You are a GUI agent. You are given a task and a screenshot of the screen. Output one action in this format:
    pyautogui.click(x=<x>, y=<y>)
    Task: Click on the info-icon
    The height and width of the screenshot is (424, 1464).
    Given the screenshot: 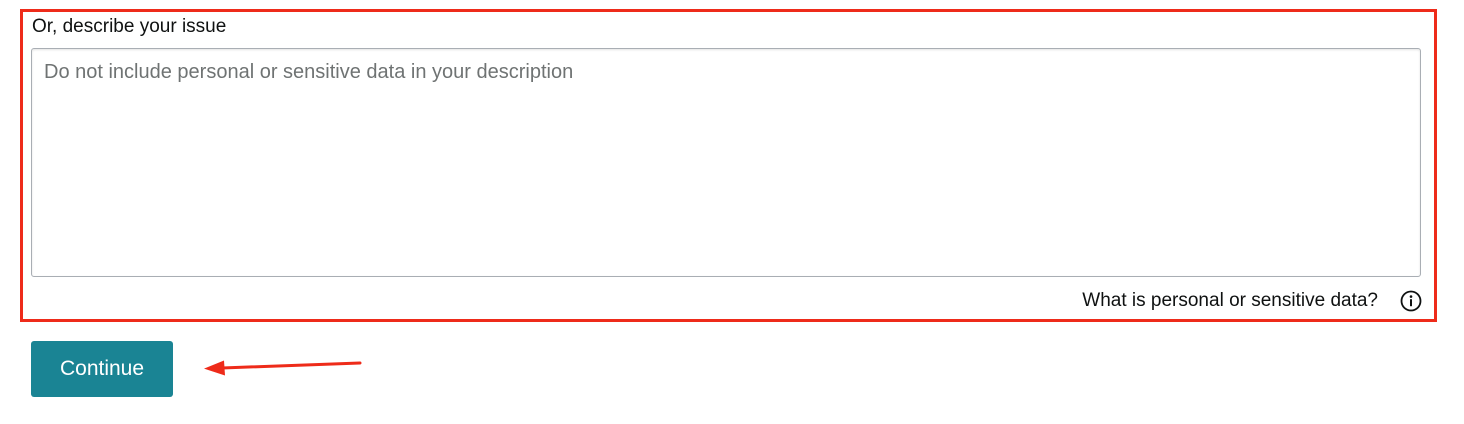 What is the action you would take?
    pyautogui.click(x=1411, y=301)
    